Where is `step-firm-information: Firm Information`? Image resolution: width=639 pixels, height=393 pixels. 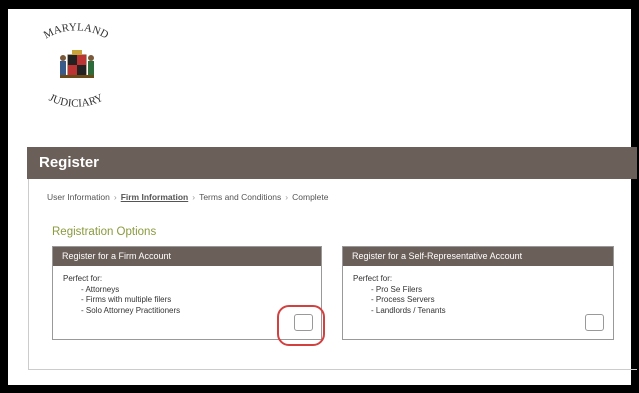
step-firm-information: Firm Information is located at coordinates (155, 197).